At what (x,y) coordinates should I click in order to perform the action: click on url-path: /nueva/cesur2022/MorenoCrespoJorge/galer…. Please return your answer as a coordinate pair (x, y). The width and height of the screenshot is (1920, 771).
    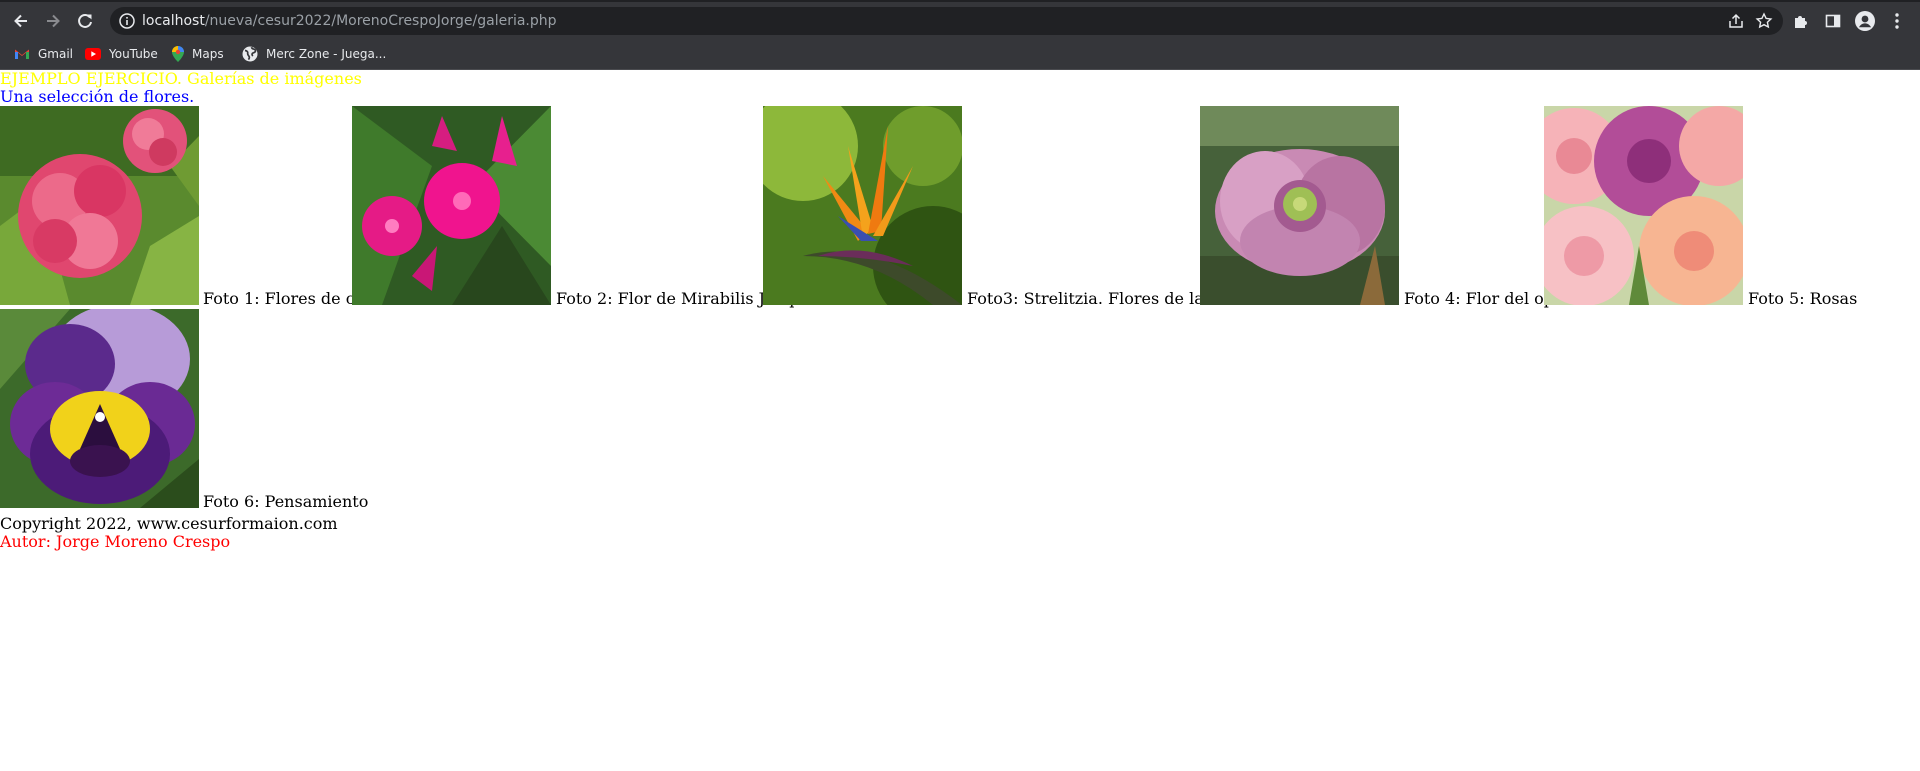
    Looking at the image, I should click on (380, 21).